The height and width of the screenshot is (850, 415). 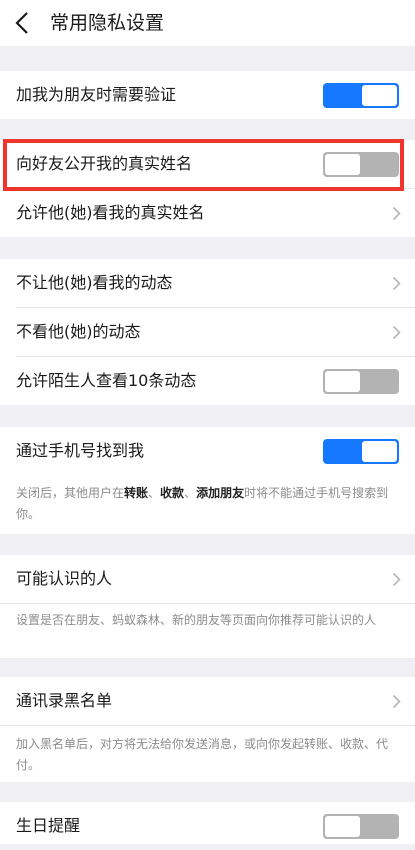 What do you see at coordinates (96, 94) in the screenshot?
I see `verify-friend-label: 加我为朋友时需要验证` at bounding box center [96, 94].